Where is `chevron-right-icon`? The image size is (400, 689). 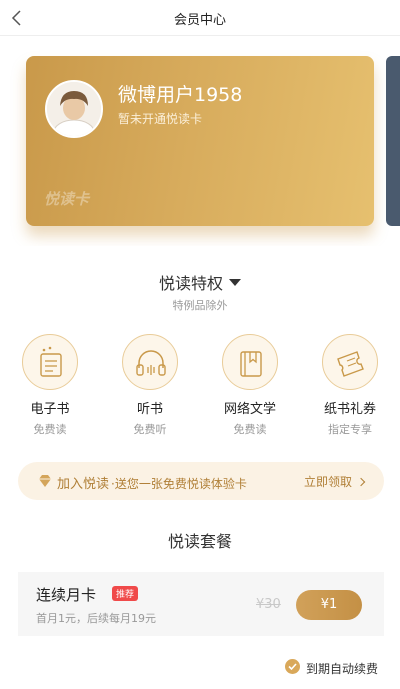 chevron-right-icon is located at coordinates (361, 482).